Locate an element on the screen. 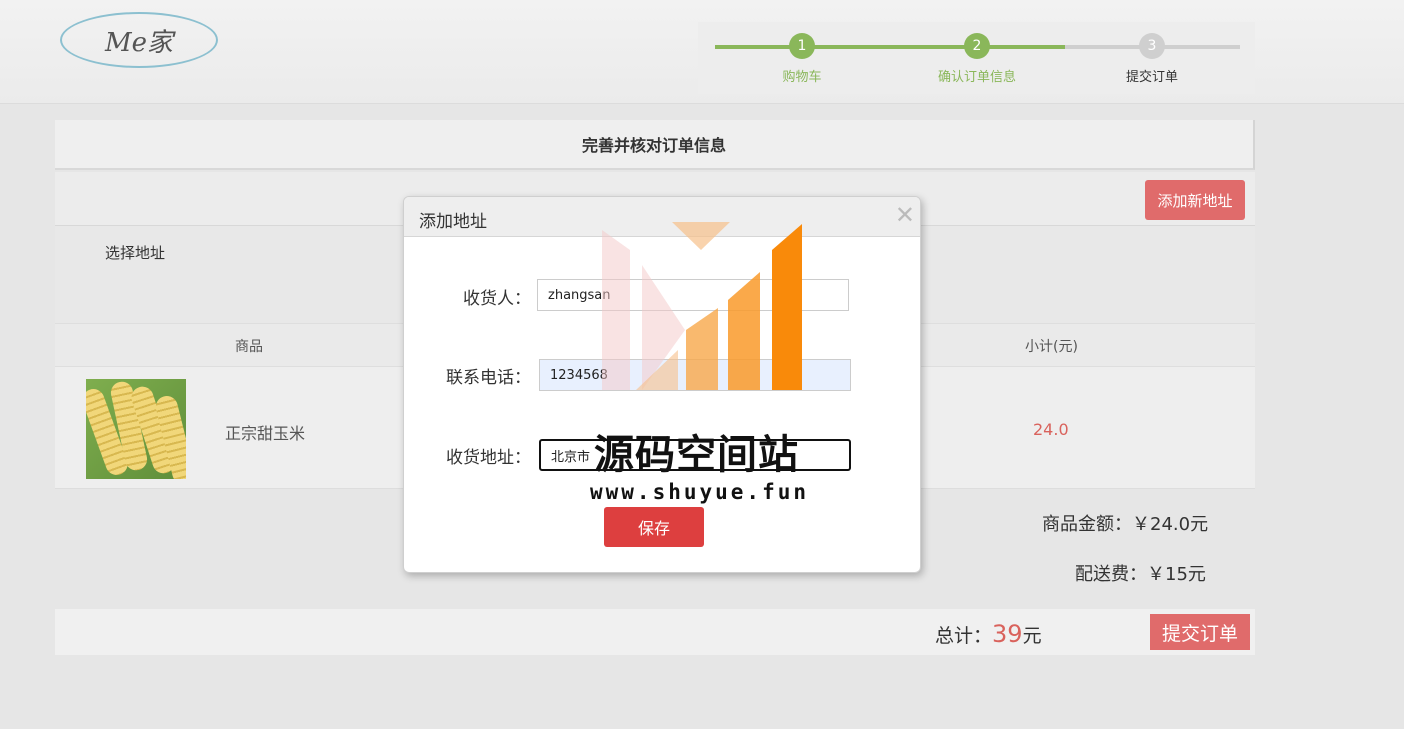 This screenshot has width=1404, height=729. shipping-value: ￥15元 is located at coordinates (1176, 574).